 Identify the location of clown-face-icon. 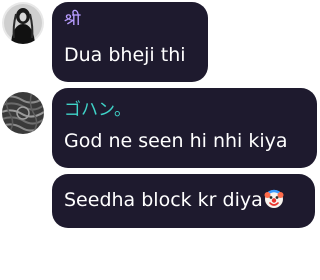
(274, 199).